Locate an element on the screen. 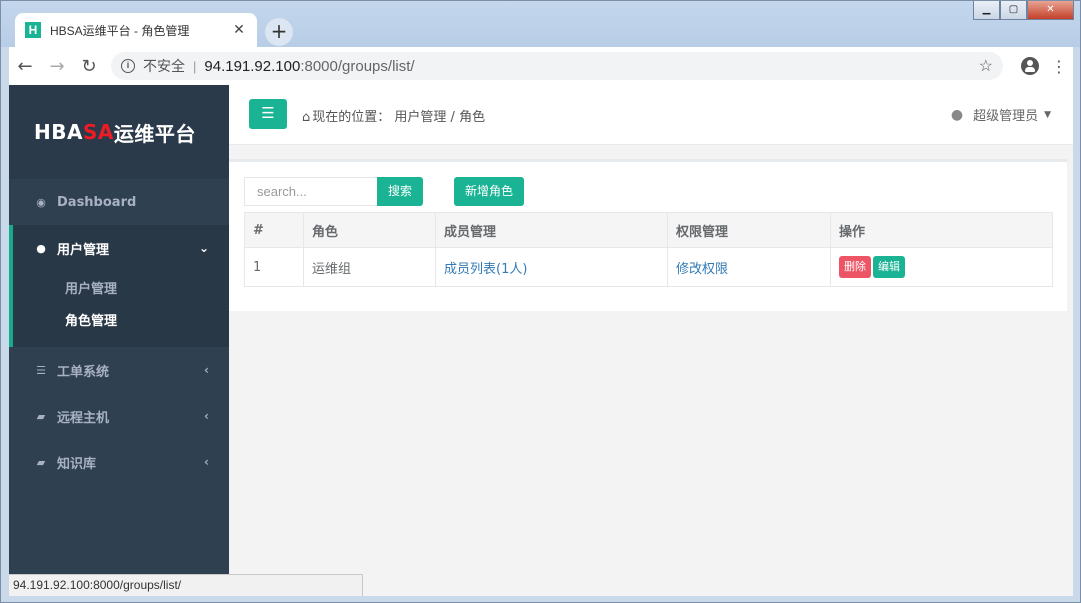  table-header-row: # 角色 成员管理 权限管理 操作 is located at coordinates (648, 230).